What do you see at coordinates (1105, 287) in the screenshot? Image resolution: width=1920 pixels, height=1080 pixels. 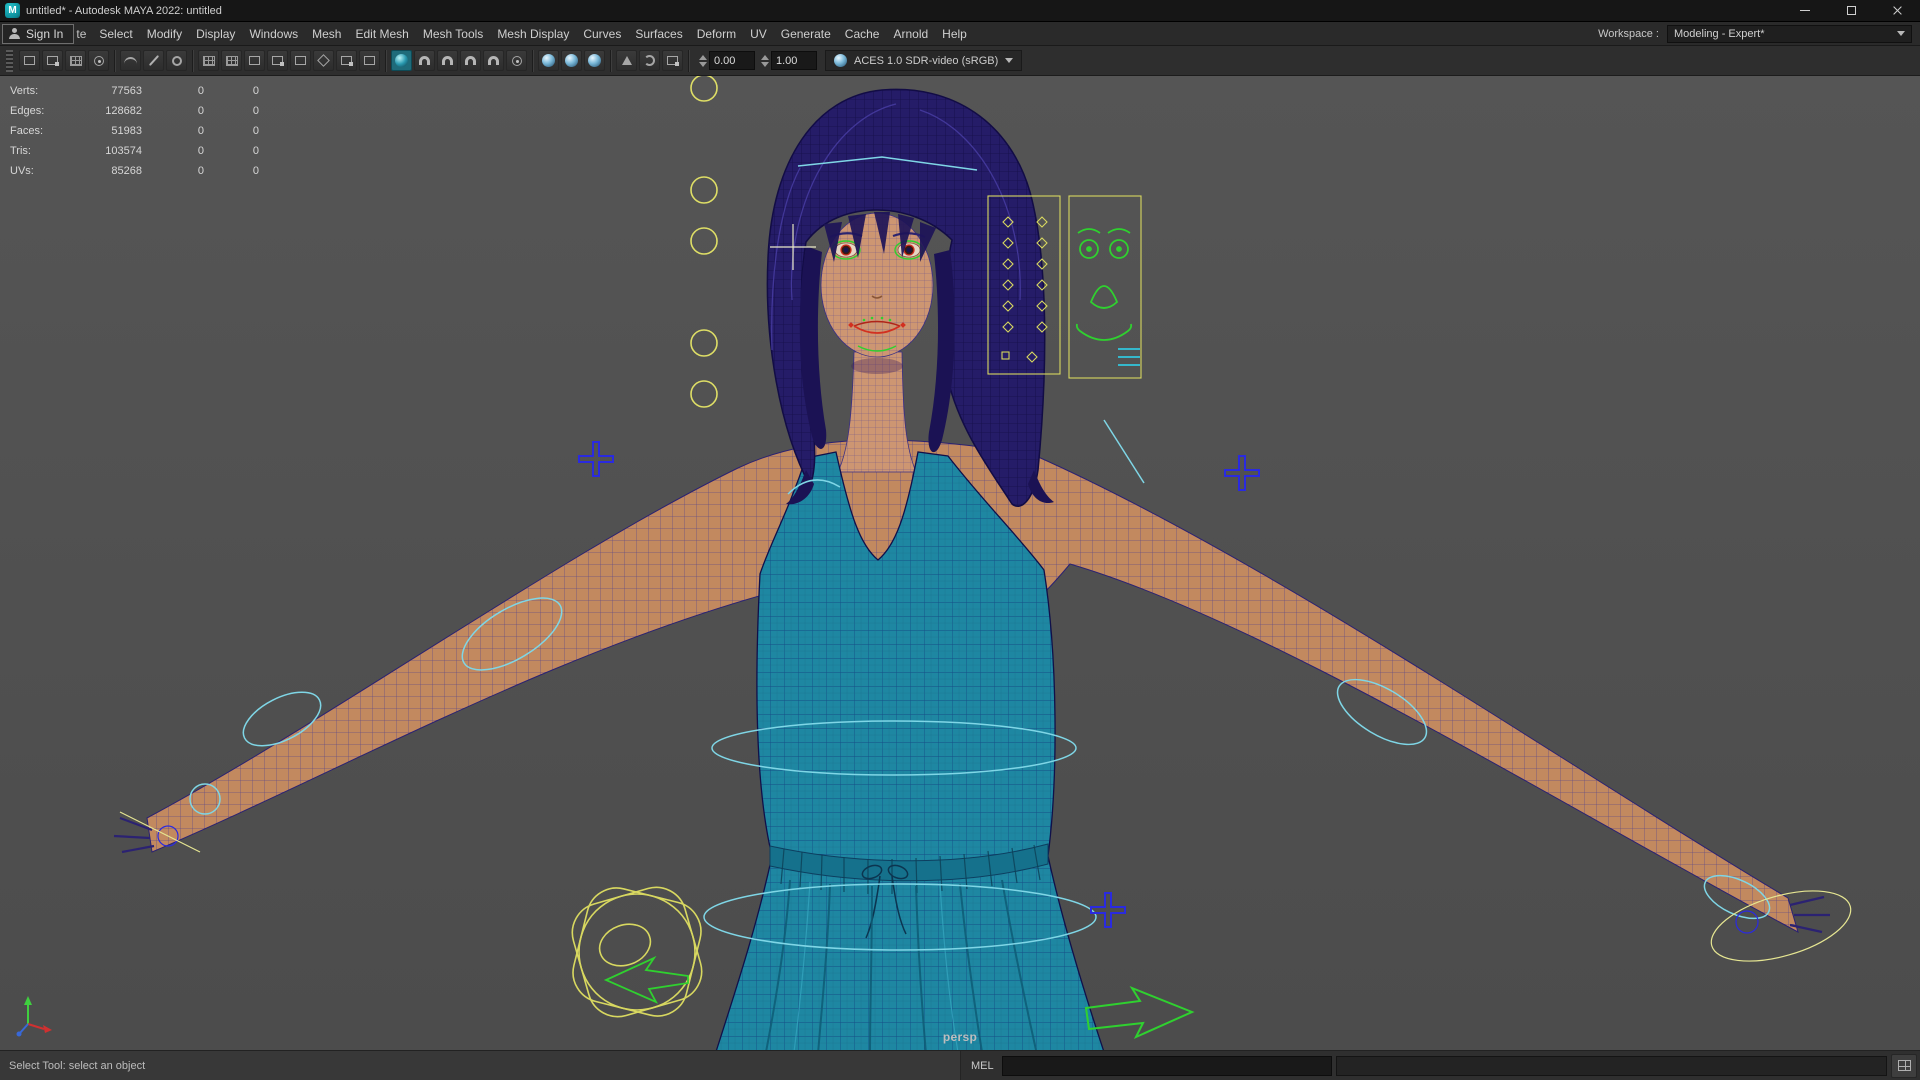 I see `face-gui-expression-panel` at bounding box center [1105, 287].